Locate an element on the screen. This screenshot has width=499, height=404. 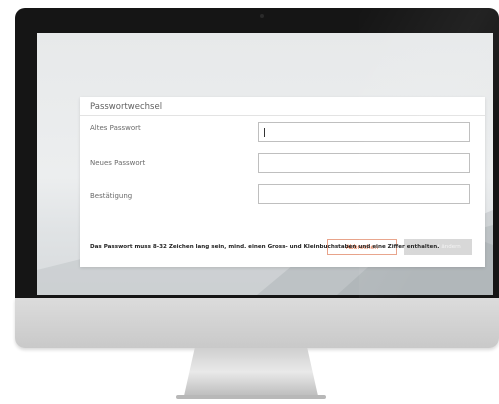
confirm-password-input is located at coordinates (364, 194).